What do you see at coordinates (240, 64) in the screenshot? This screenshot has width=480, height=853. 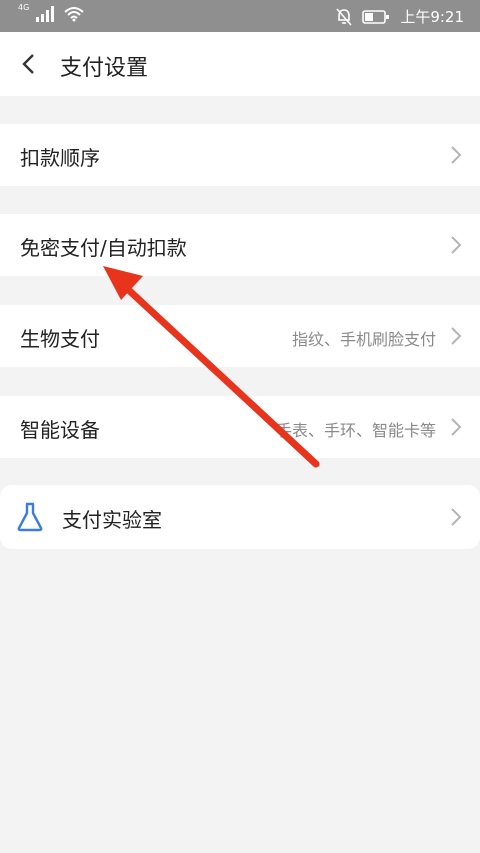 I see `app-bar: 支付设置` at bounding box center [240, 64].